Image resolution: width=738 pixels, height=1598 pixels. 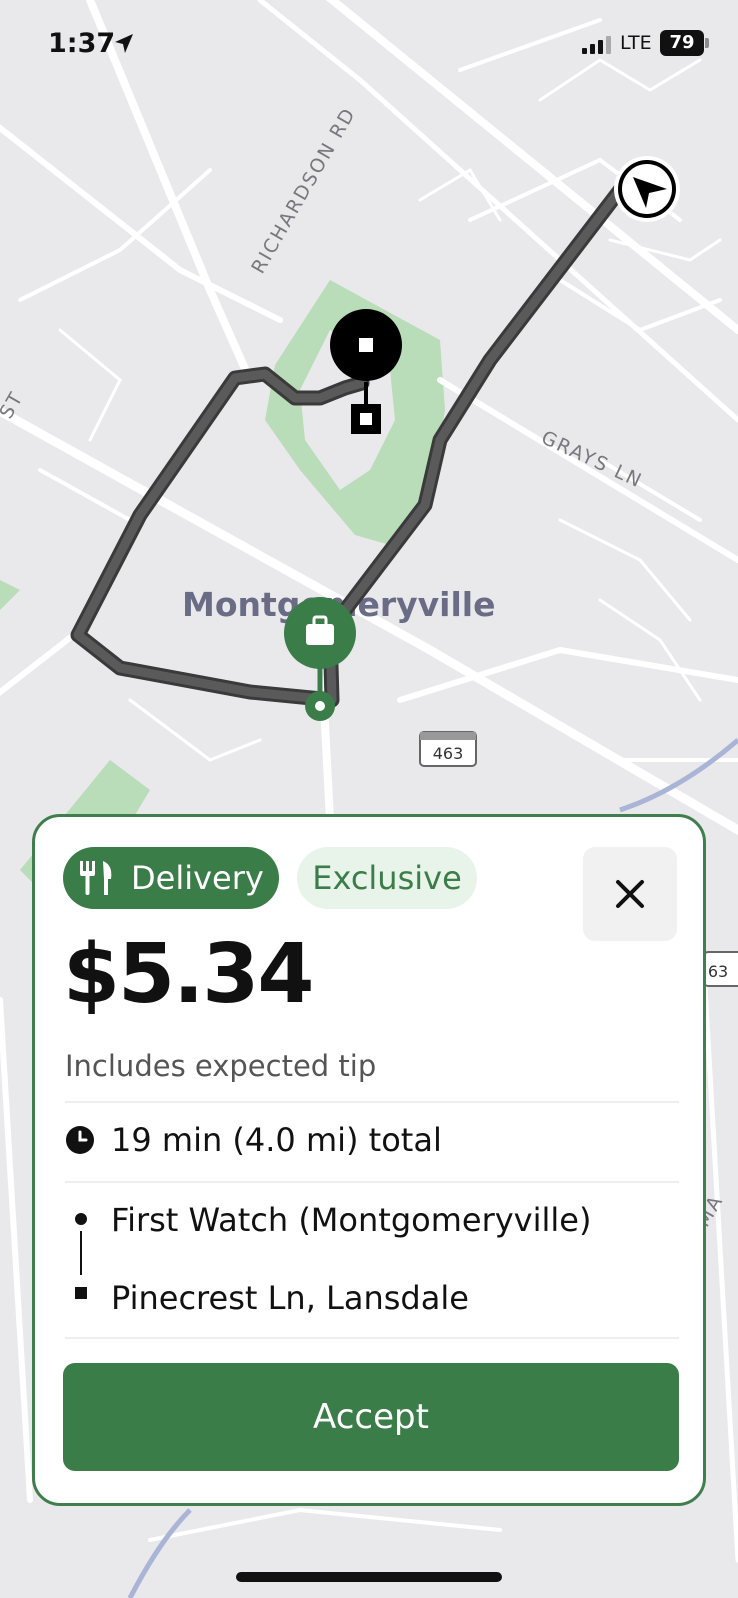 What do you see at coordinates (188, 974) in the screenshot?
I see `offer-price: $5.34` at bounding box center [188, 974].